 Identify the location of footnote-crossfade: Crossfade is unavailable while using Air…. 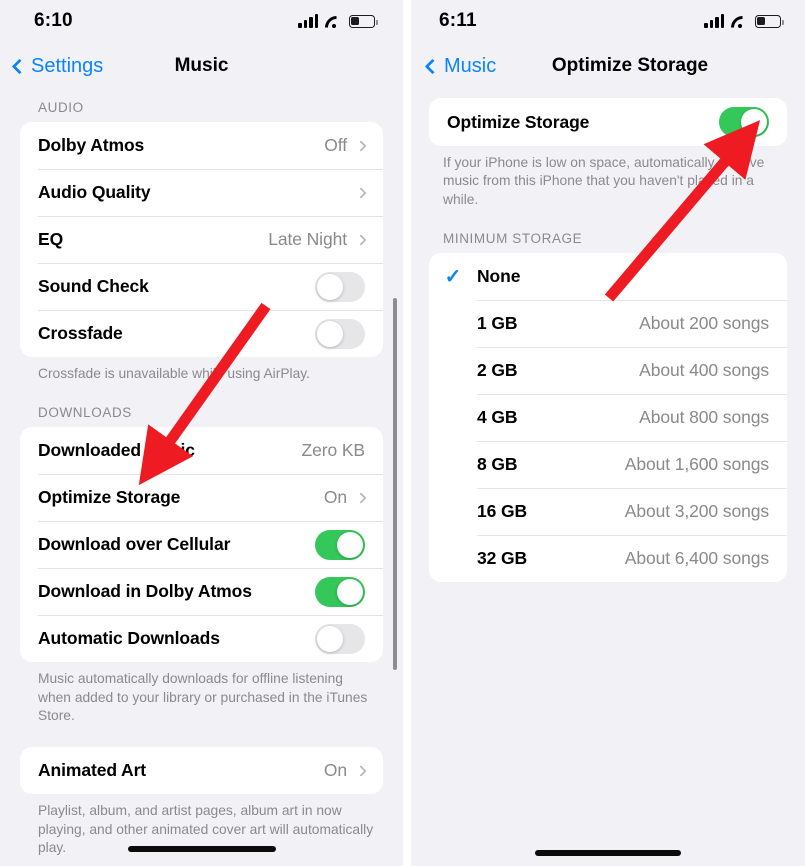
(174, 373).